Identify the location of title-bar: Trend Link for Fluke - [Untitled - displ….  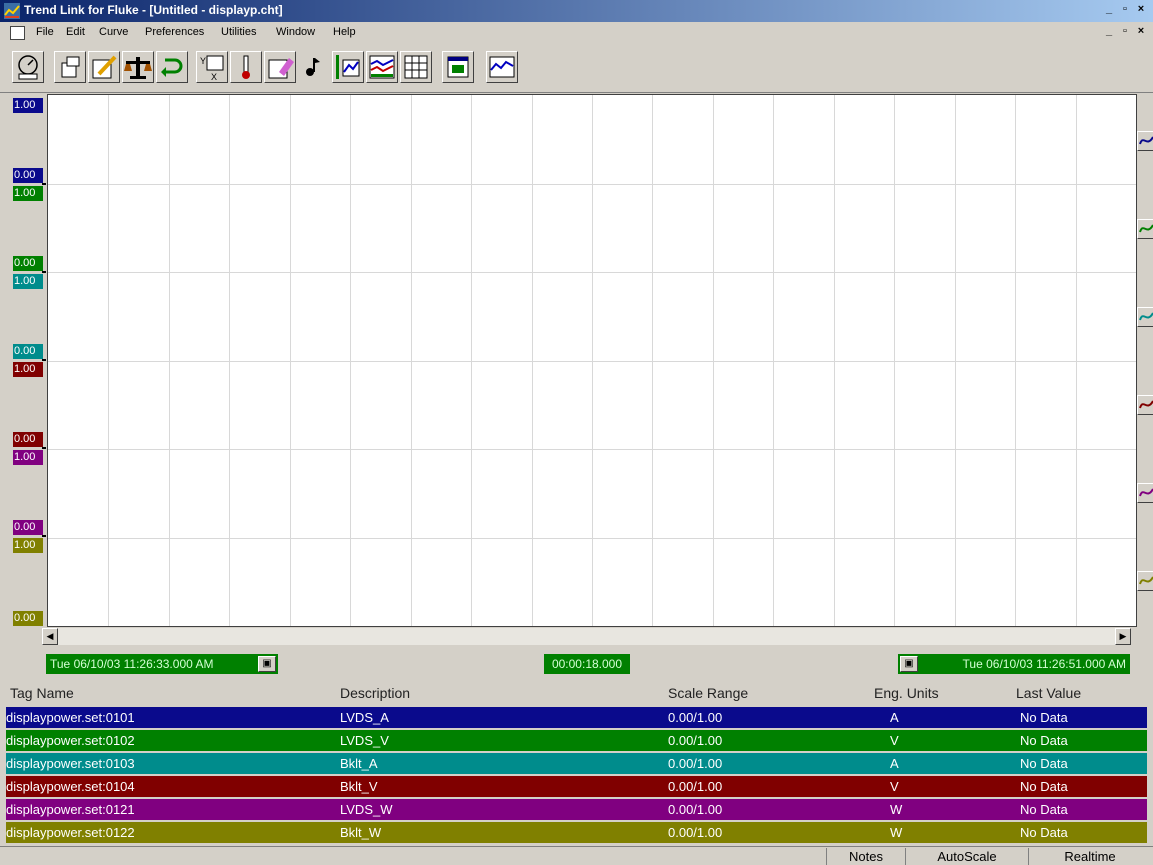
(576, 11).